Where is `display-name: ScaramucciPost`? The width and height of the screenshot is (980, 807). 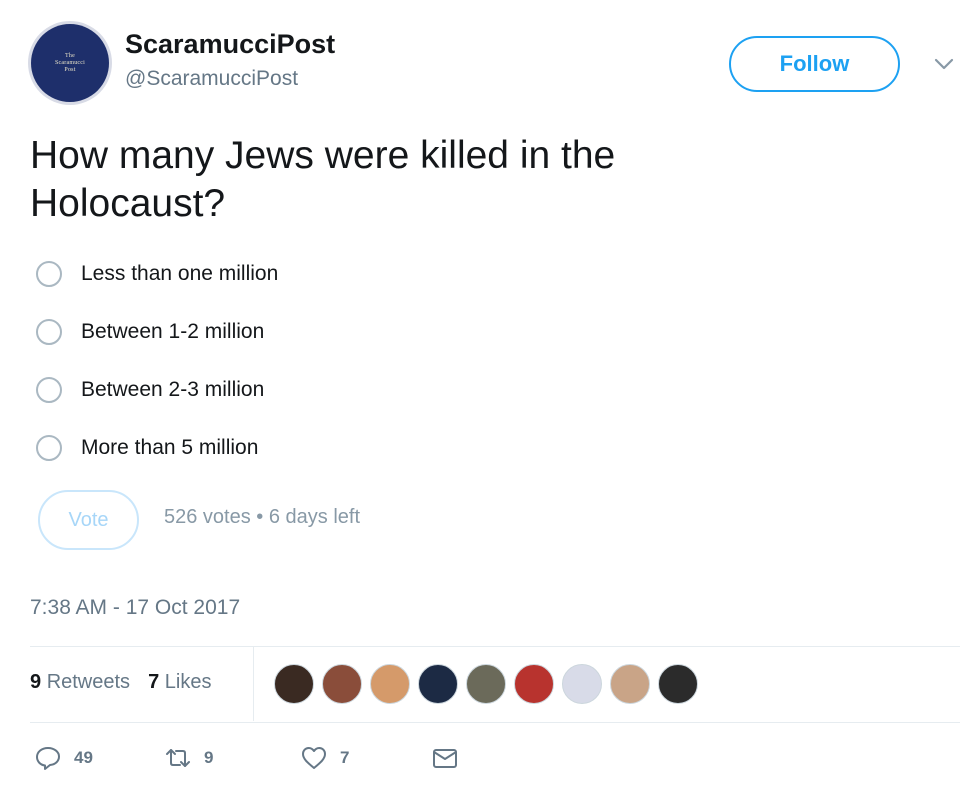 display-name: ScaramucciPost is located at coordinates (230, 44).